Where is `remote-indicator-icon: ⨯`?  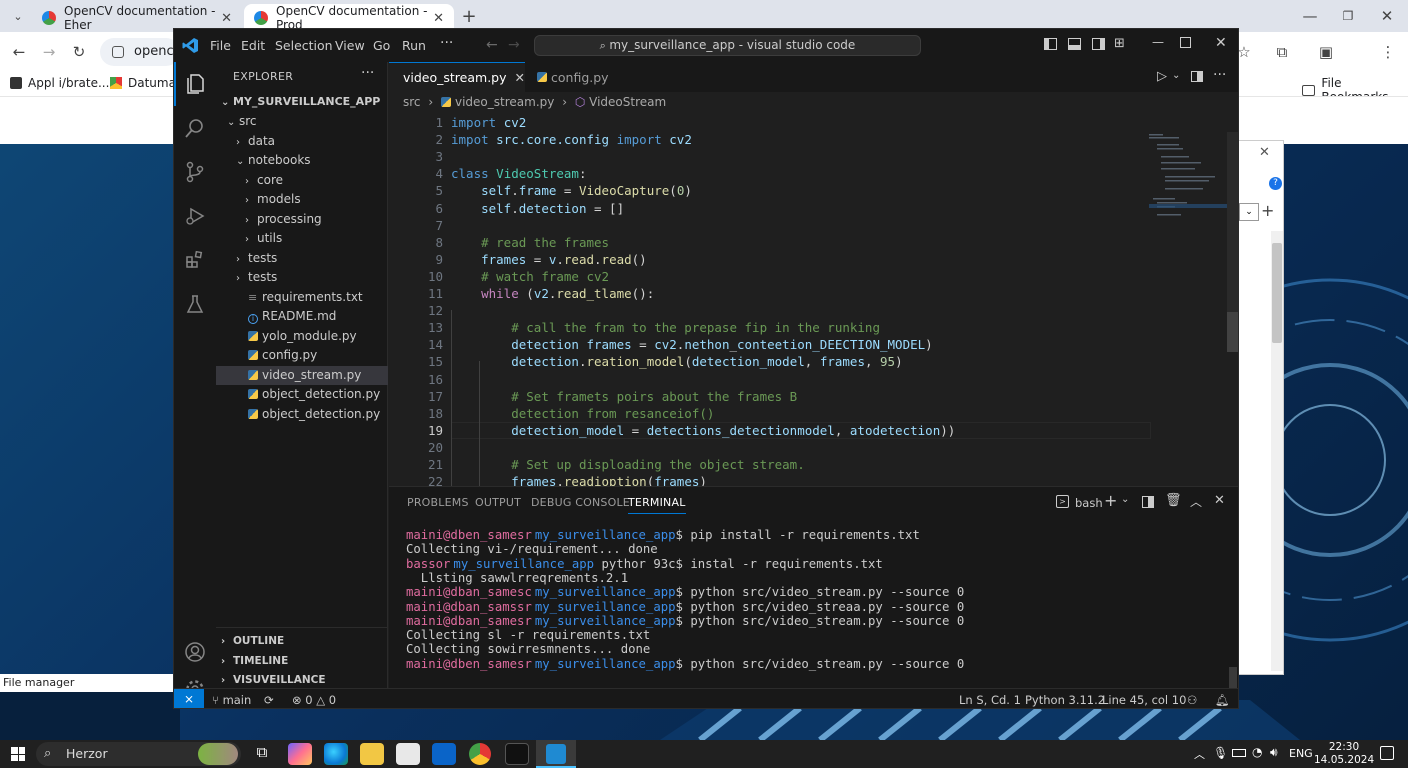
remote-indicator-icon: ⨯ is located at coordinates (189, 698).